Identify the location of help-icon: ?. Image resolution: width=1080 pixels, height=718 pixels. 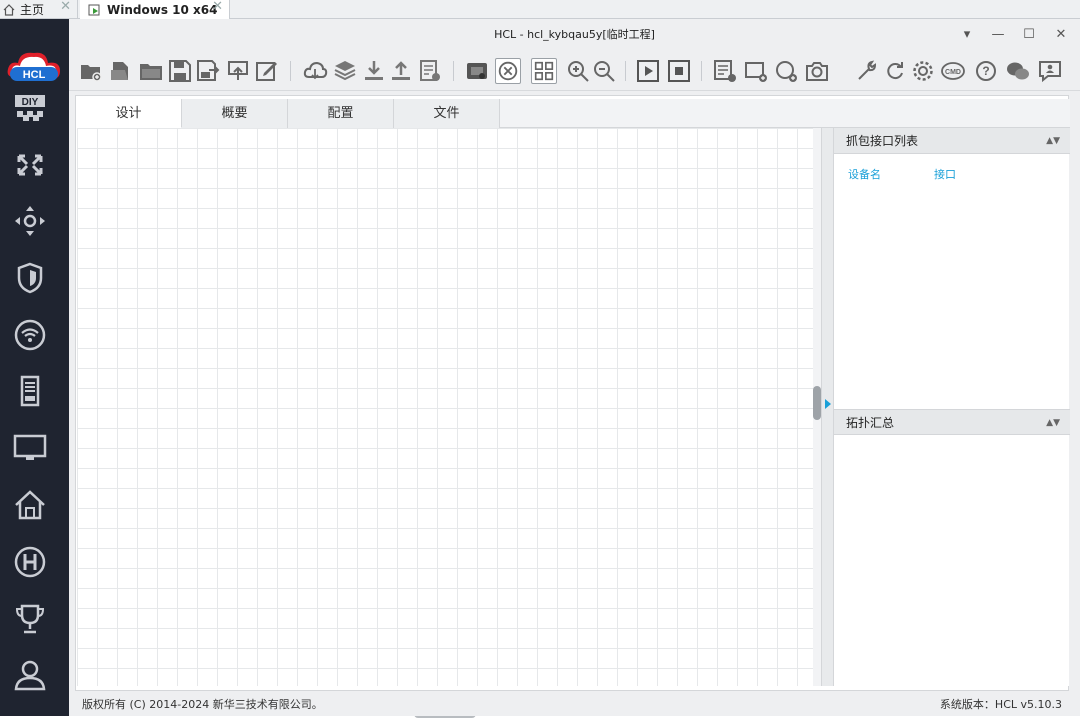
(986, 71).